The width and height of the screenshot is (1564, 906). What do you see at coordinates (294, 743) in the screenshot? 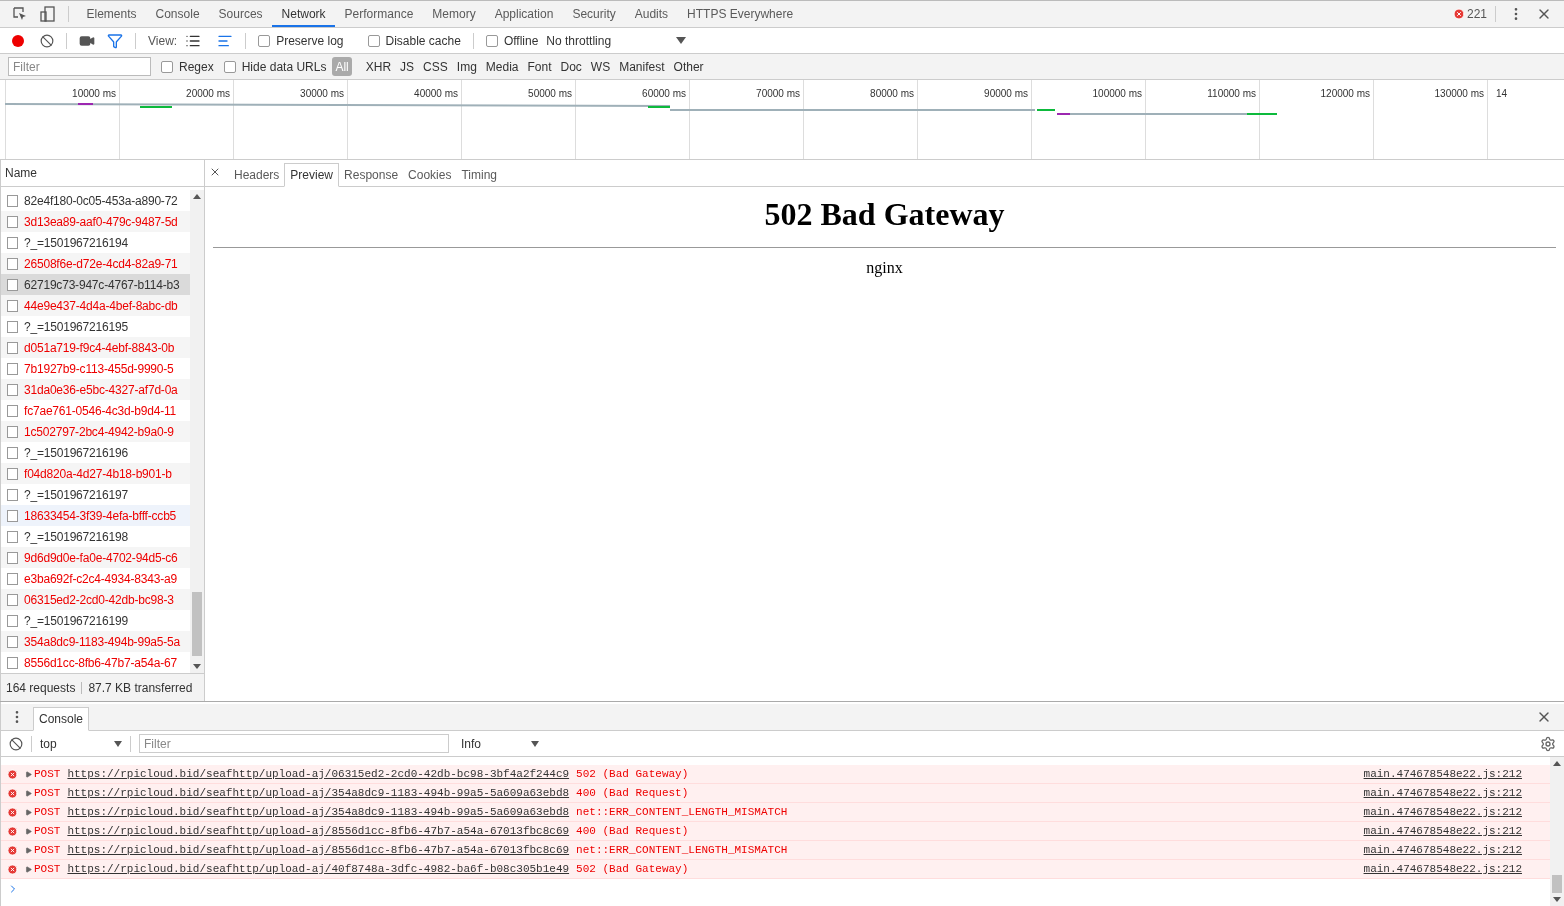
I see `console-filter-field: Filter` at bounding box center [294, 743].